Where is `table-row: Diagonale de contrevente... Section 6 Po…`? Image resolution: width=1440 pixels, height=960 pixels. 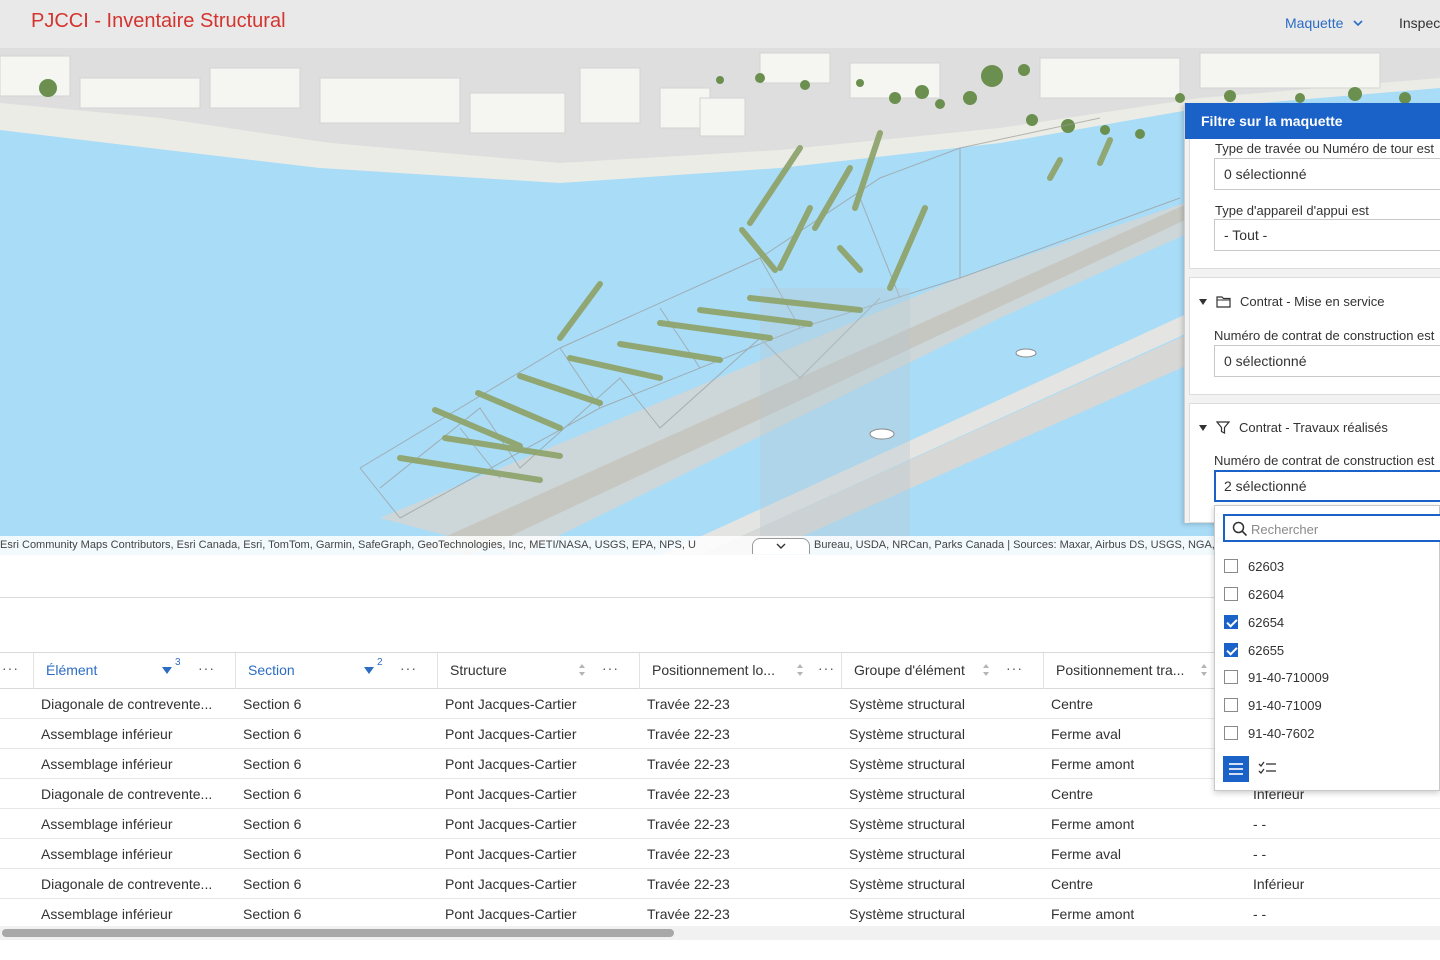 table-row: Diagonale de contrevente... Section 6 Po… is located at coordinates (720, 884).